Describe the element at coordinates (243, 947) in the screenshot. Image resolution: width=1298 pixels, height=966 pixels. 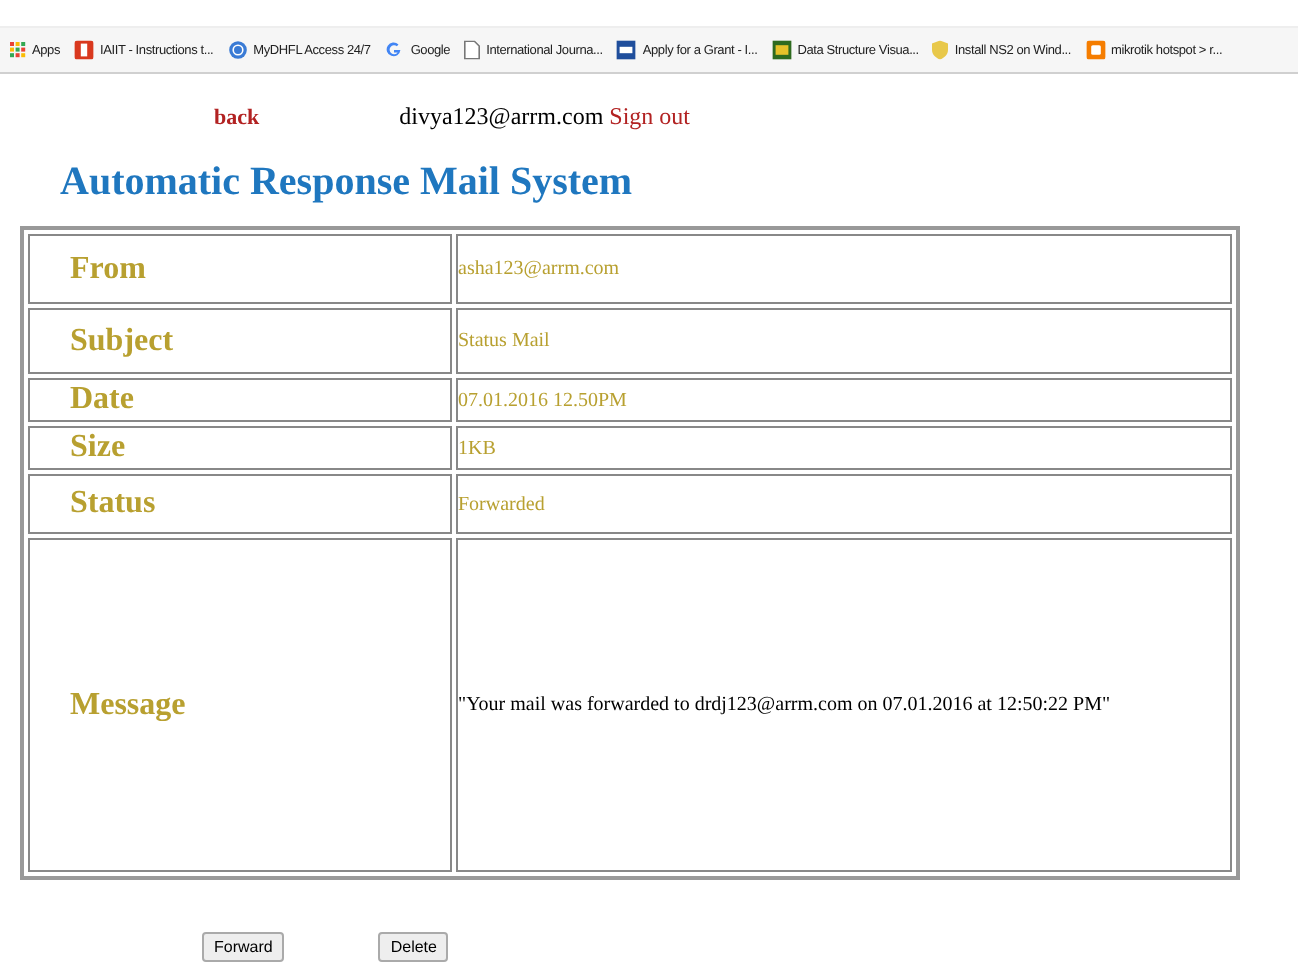
I see `action-button: Forward` at that location.